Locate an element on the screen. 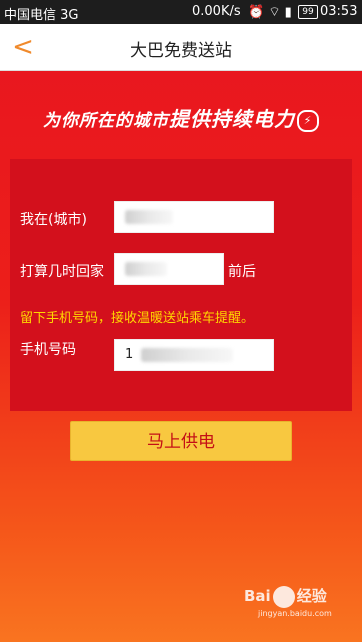 The width and height of the screenshot is (362, 642). slogan-text: 为你所在的城市 is located at coordinates (106, 121).